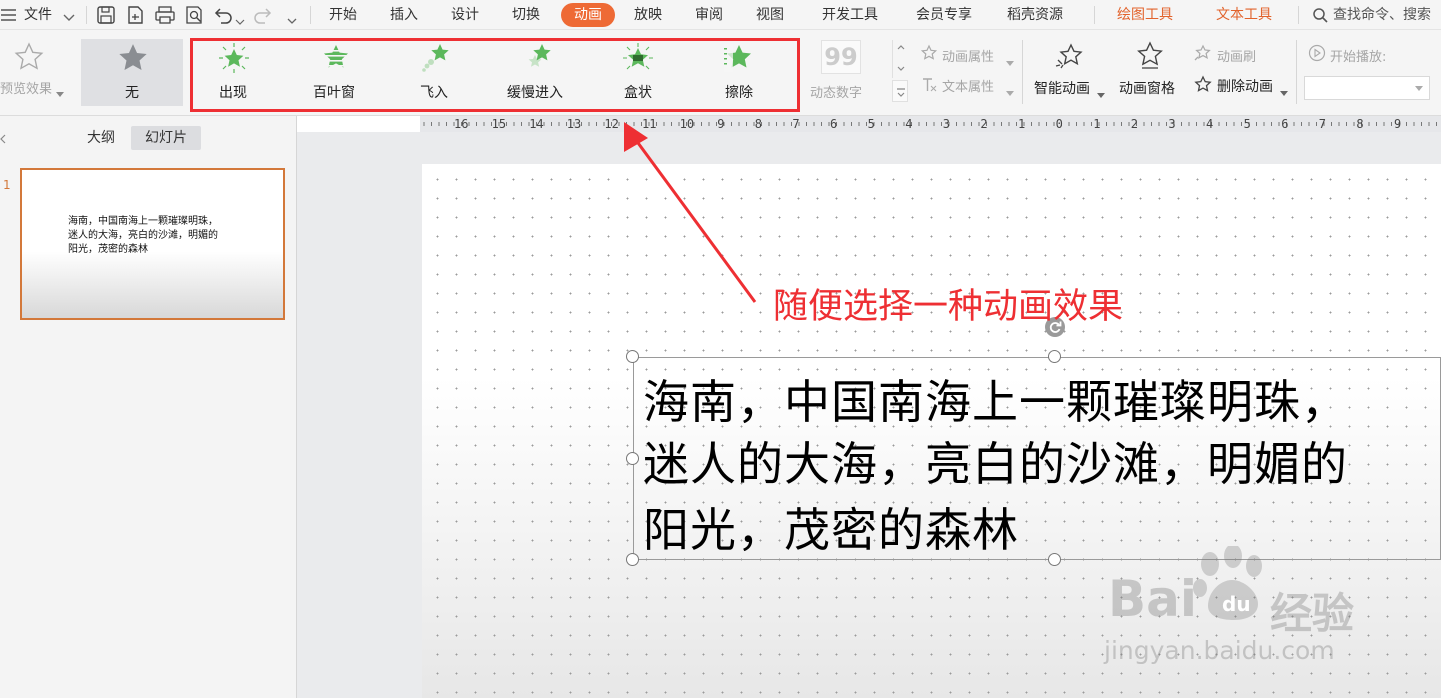  Describe the element at coordinates (166, 138) in the screenshot. I see `tab-slides: 幻灯片` at that location.